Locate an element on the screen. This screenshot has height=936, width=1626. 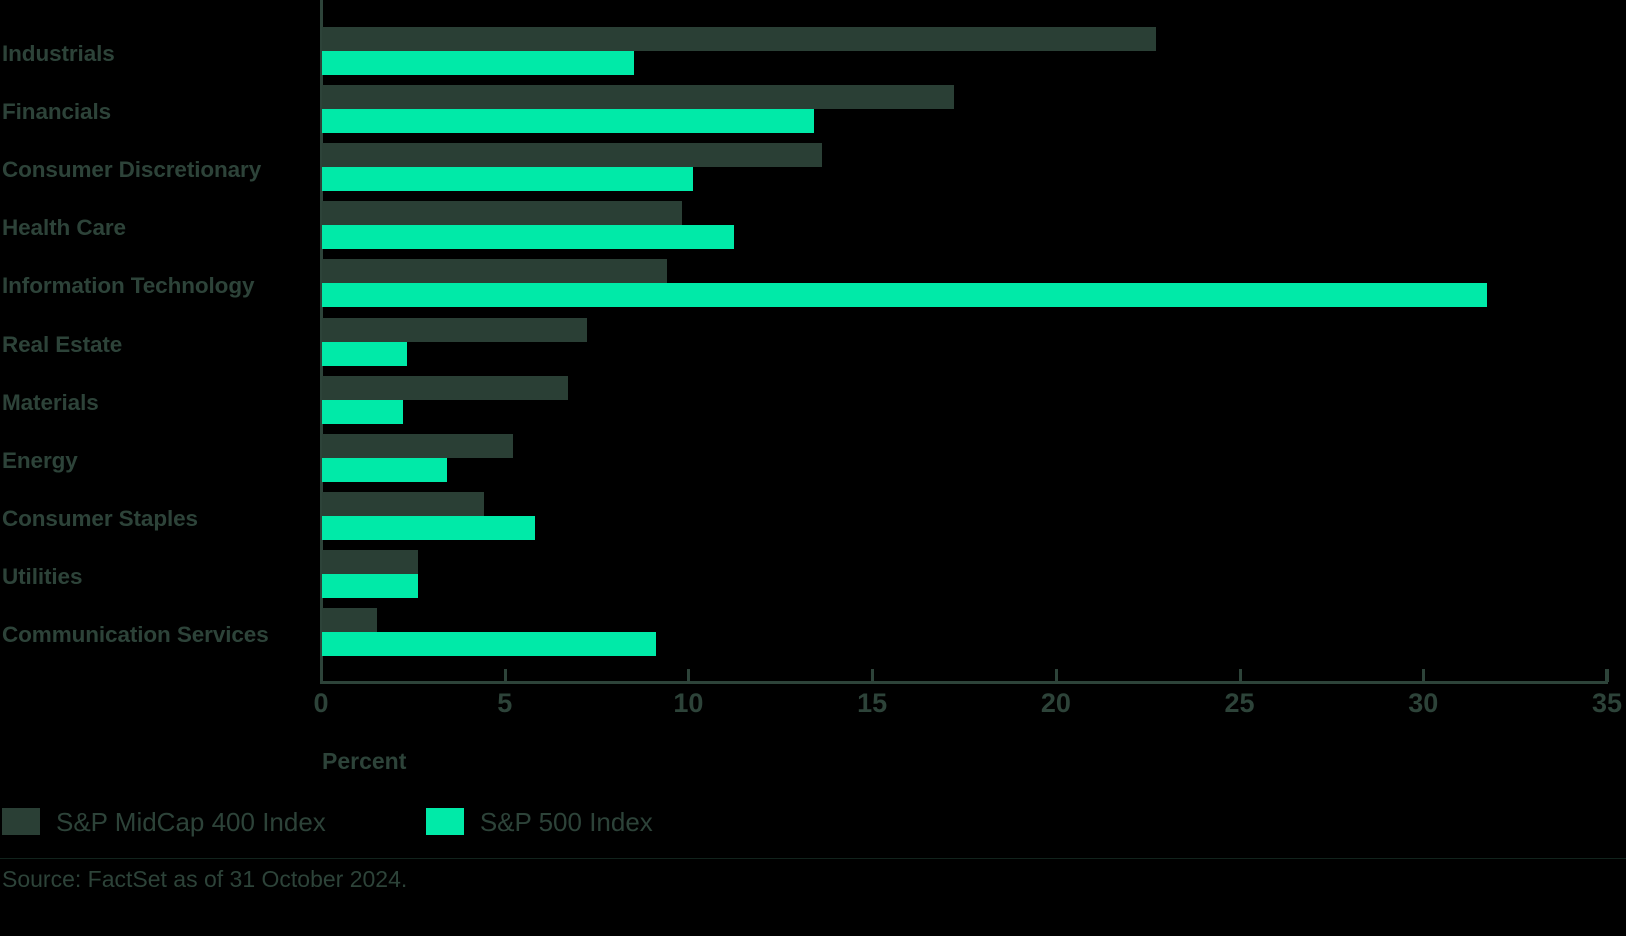
legend-item-midcap: S&P MidCap 400 Index is located at coordinates (164, 821).